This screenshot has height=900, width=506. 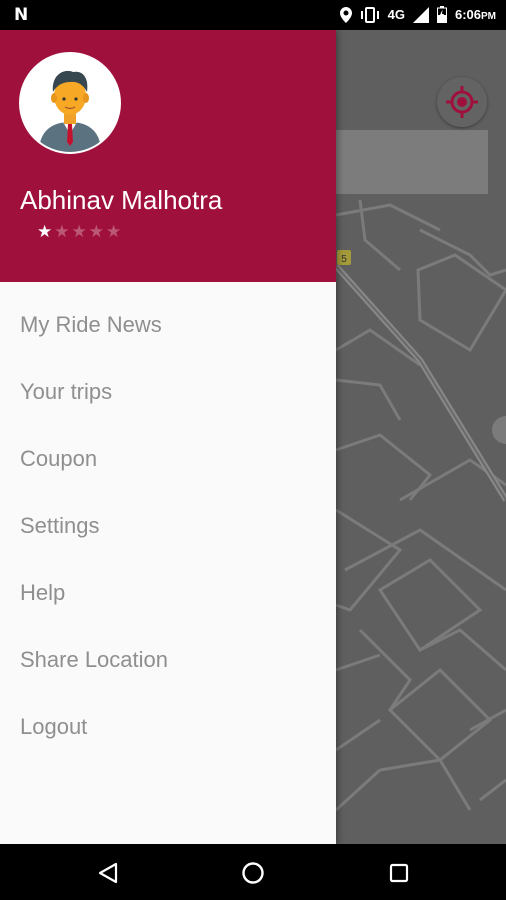 I want to click on recents-button, so click(x=399, y=873).